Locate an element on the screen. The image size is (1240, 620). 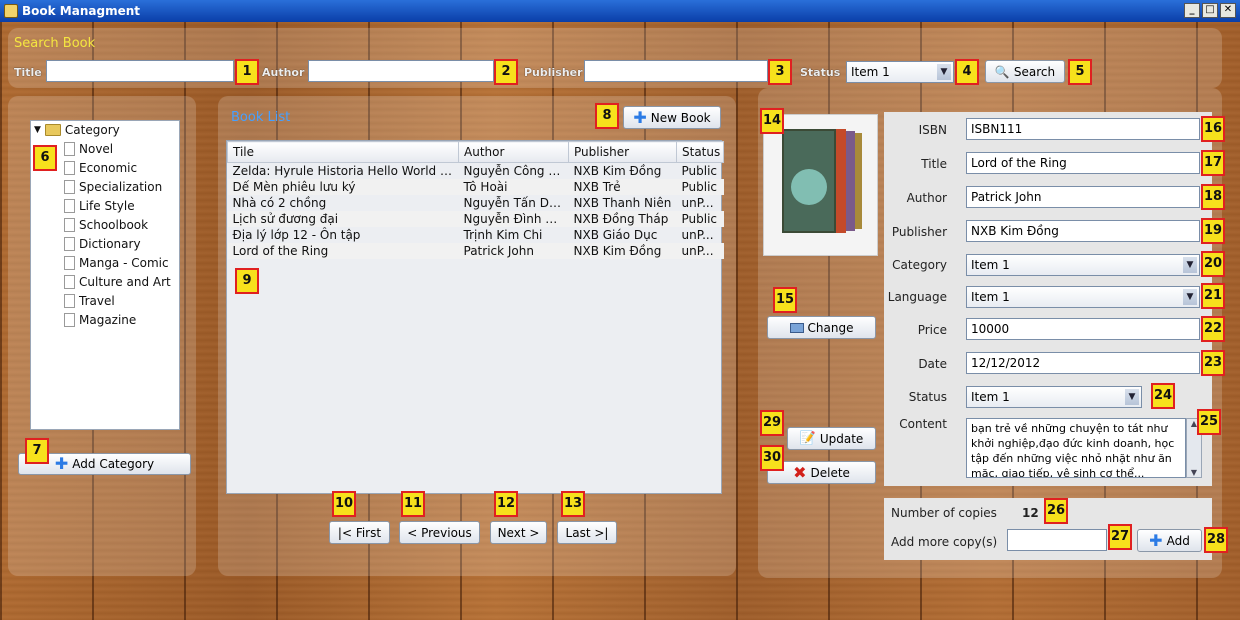
title-field is located at coordinates (1083, 163).